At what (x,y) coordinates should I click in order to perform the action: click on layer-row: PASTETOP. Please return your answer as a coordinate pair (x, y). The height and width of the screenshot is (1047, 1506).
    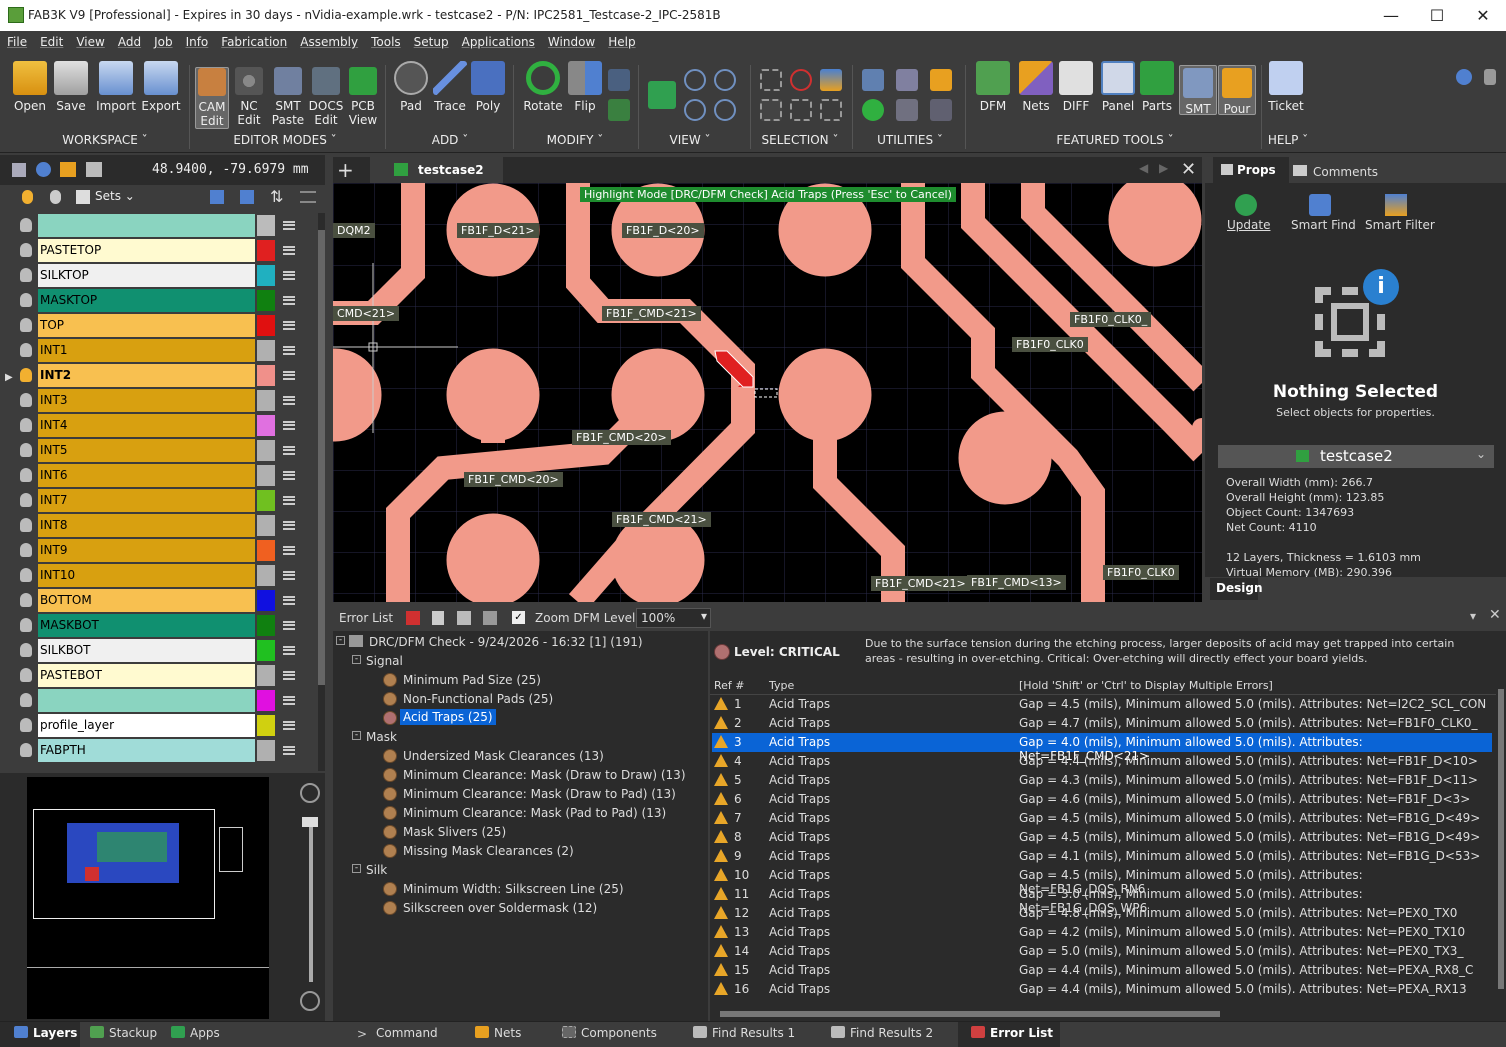
    Looking at the image, I should click on (159, 250).